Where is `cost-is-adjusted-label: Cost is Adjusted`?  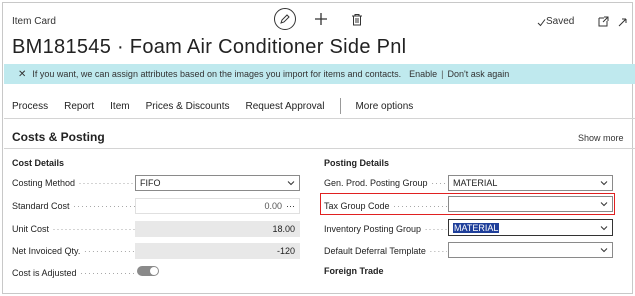 cost-is-adjusted-label: Cost is Adjusted is located at coordinates (74, 273).